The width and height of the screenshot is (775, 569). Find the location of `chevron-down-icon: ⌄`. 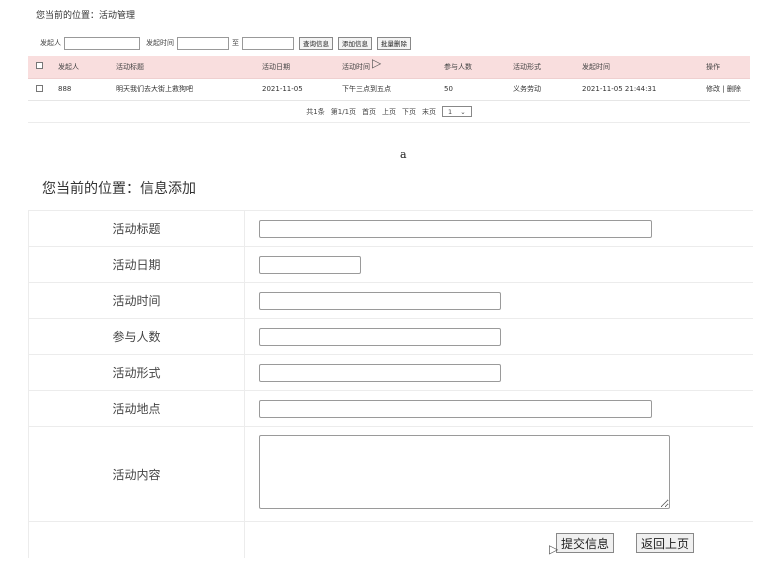

chevron-down-icon: ⌄ is located at coordinates (463, 112).